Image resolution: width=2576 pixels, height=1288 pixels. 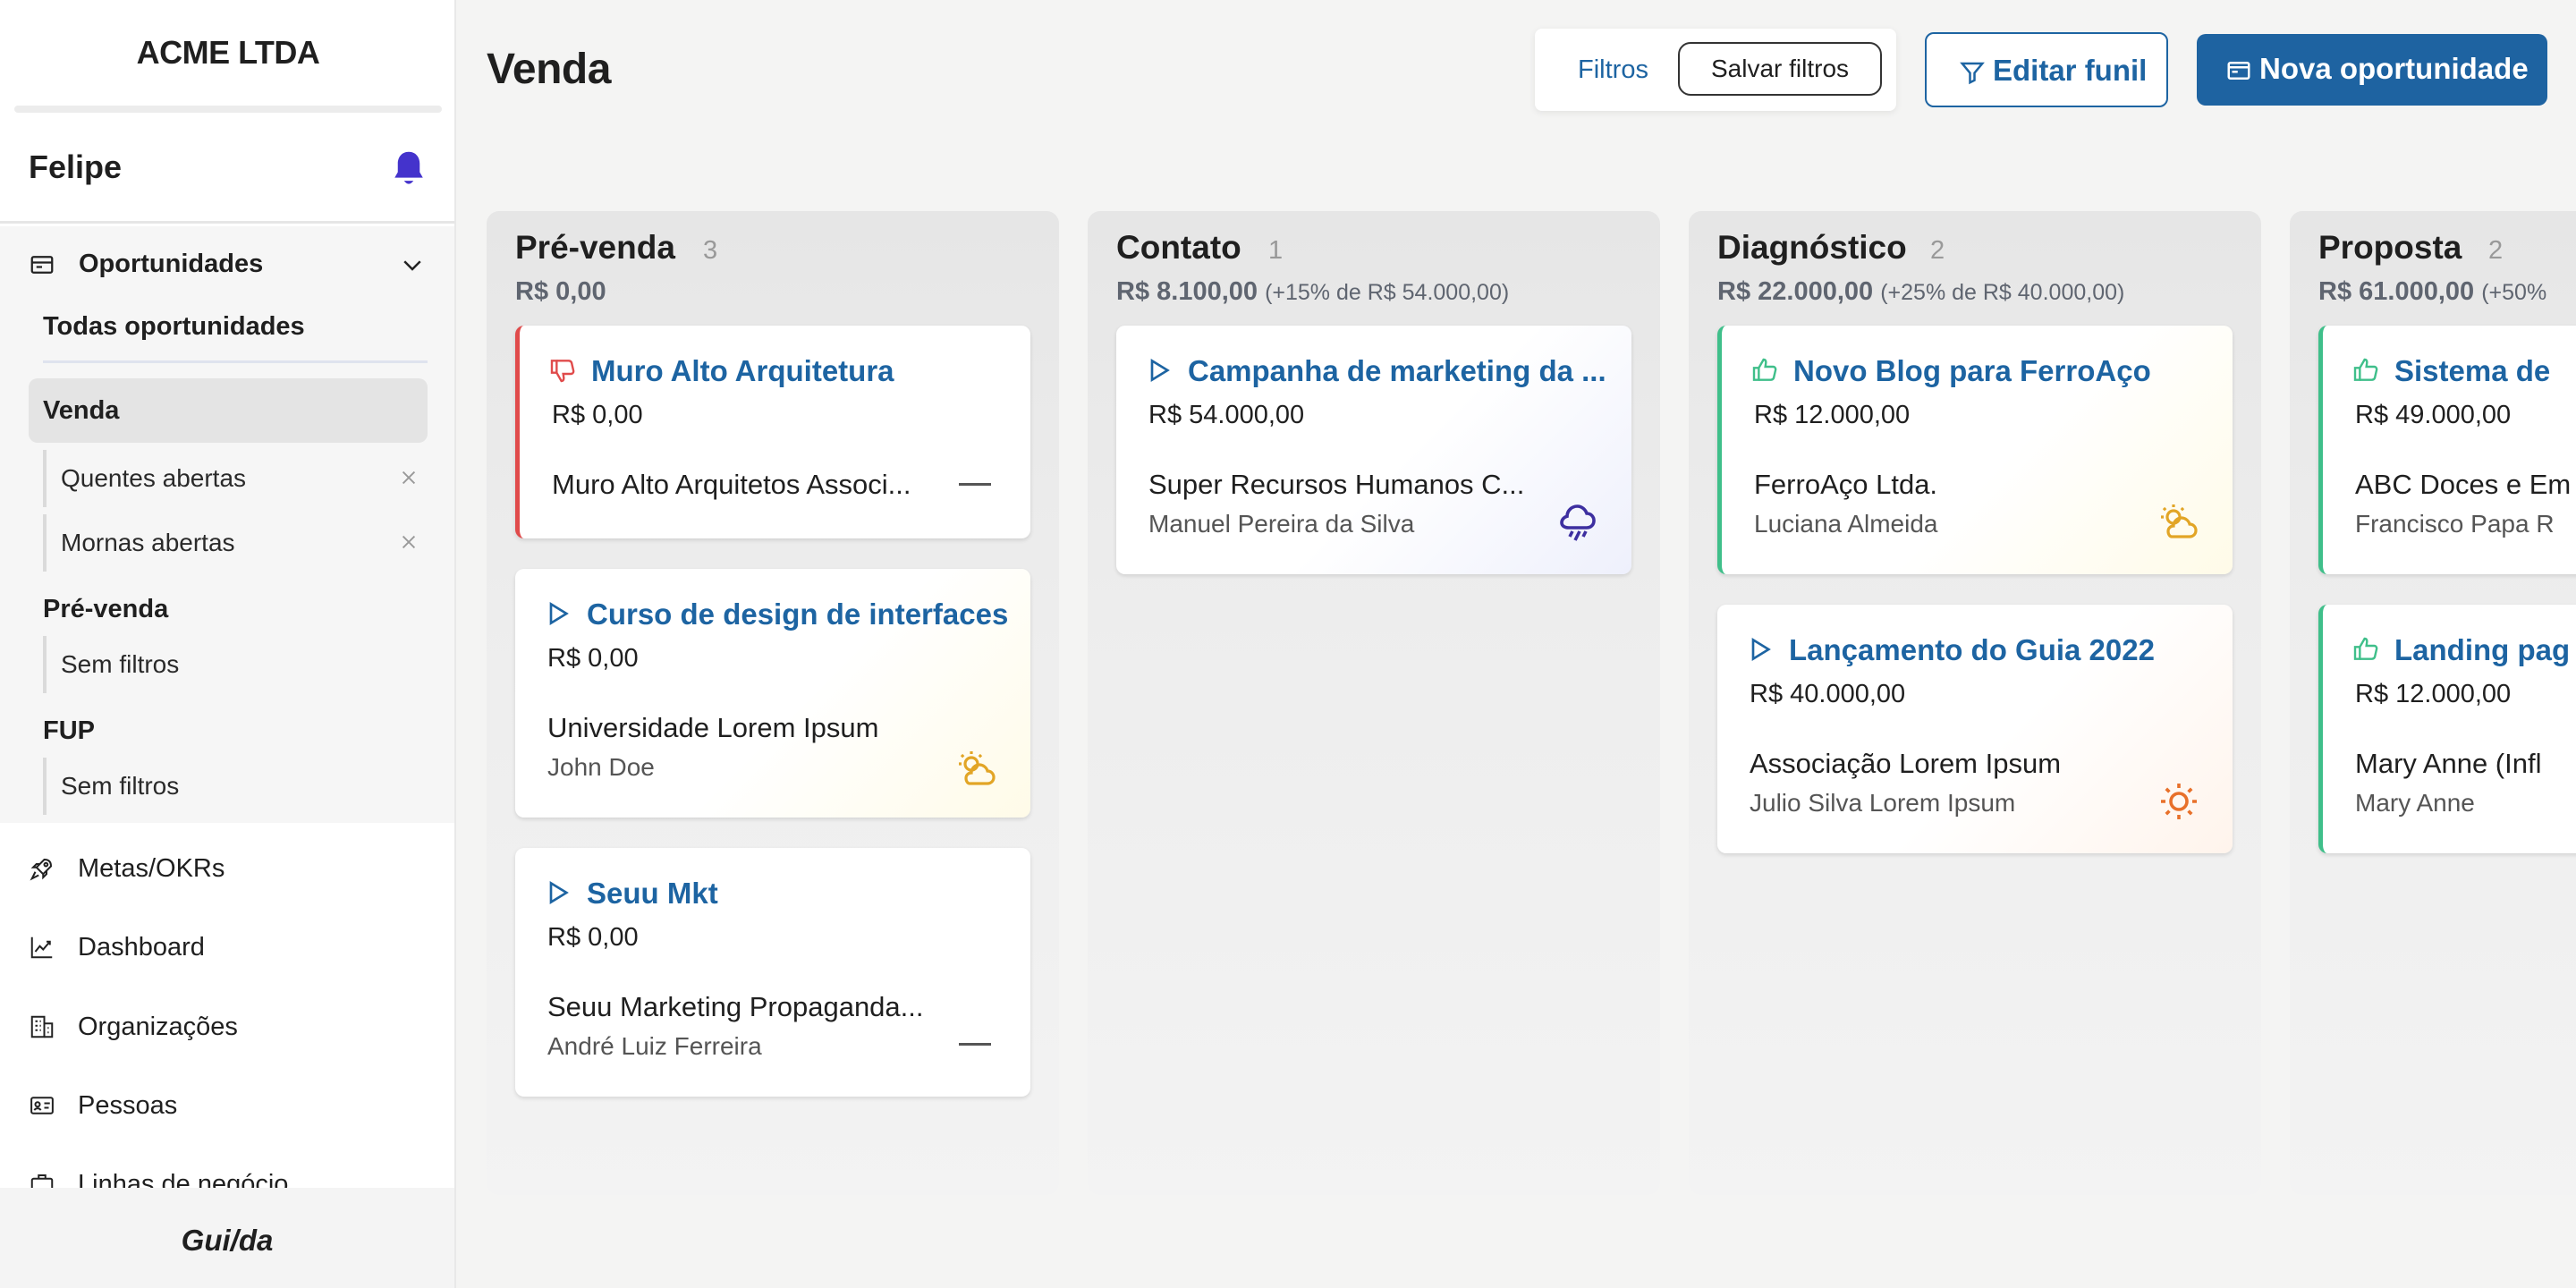 What do you see at coordinates (1178, 247) in the screenshot?
I see `column-title: Contato` at bounding box center [1178, 247].